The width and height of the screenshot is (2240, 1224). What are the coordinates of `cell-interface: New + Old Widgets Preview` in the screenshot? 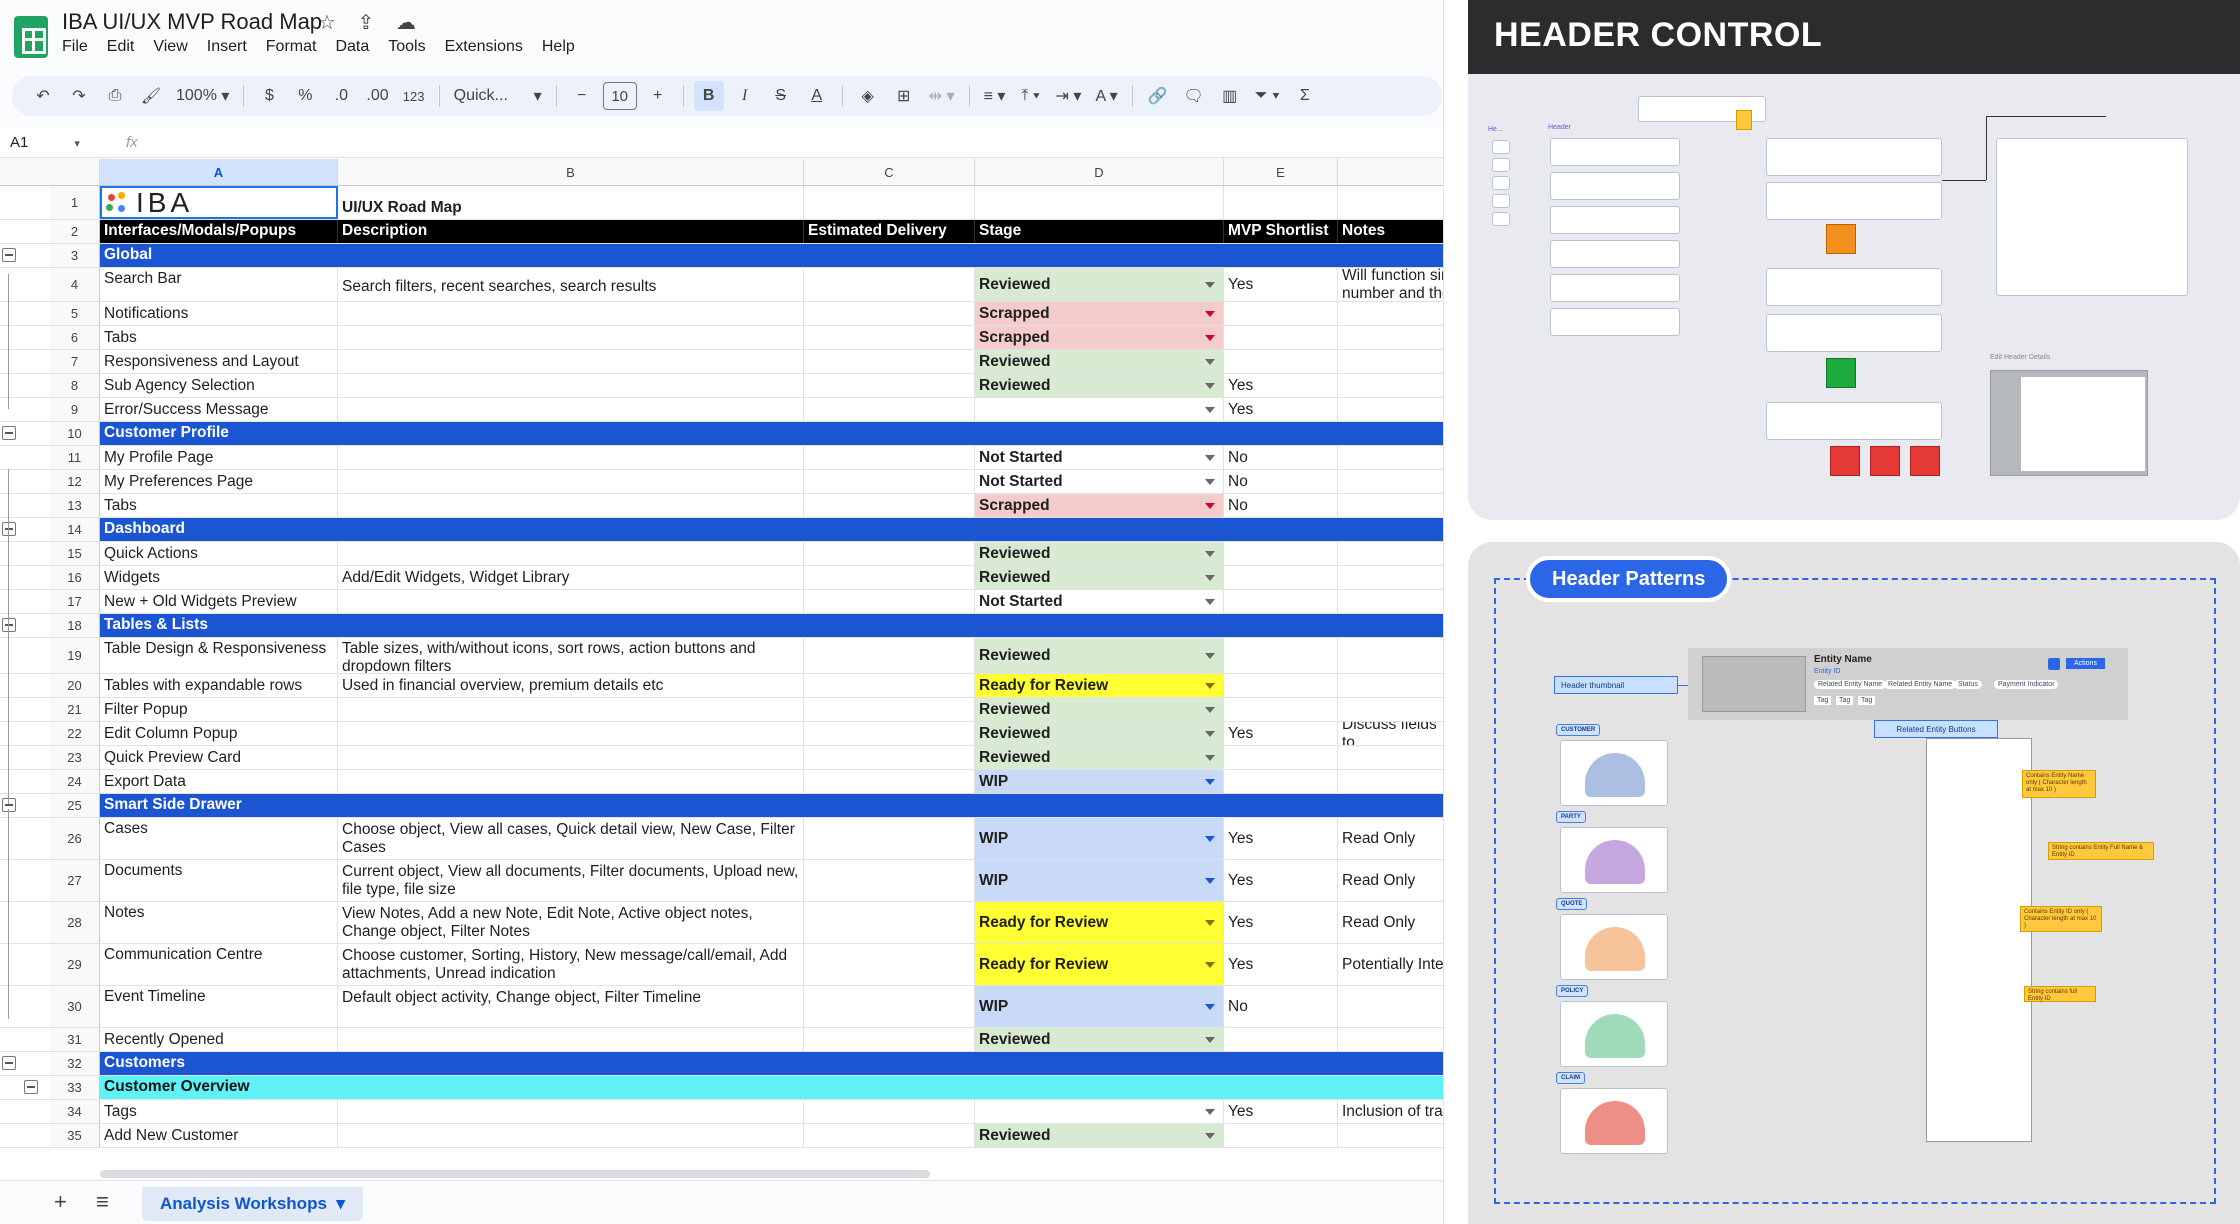 It's located at (219, 601).